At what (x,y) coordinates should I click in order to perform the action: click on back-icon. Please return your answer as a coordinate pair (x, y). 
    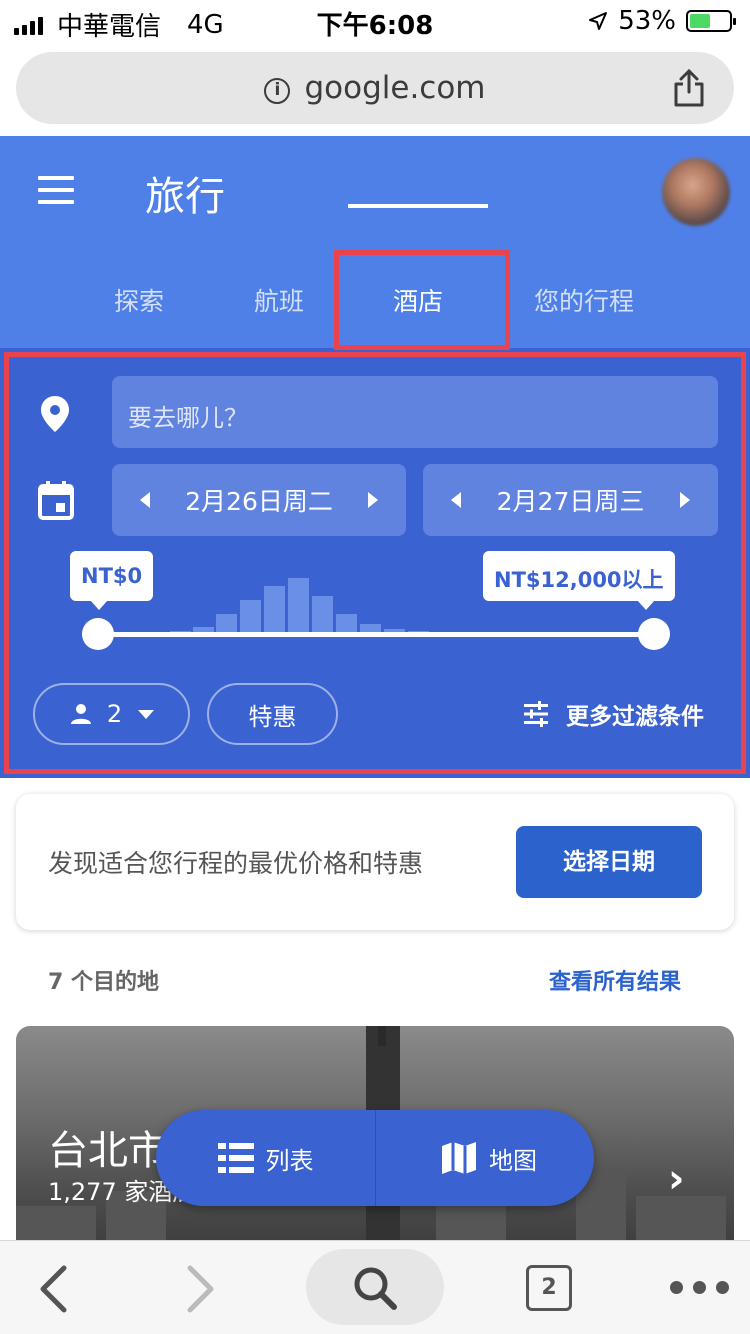
    Looking at the image, I should click on (53, 1289).